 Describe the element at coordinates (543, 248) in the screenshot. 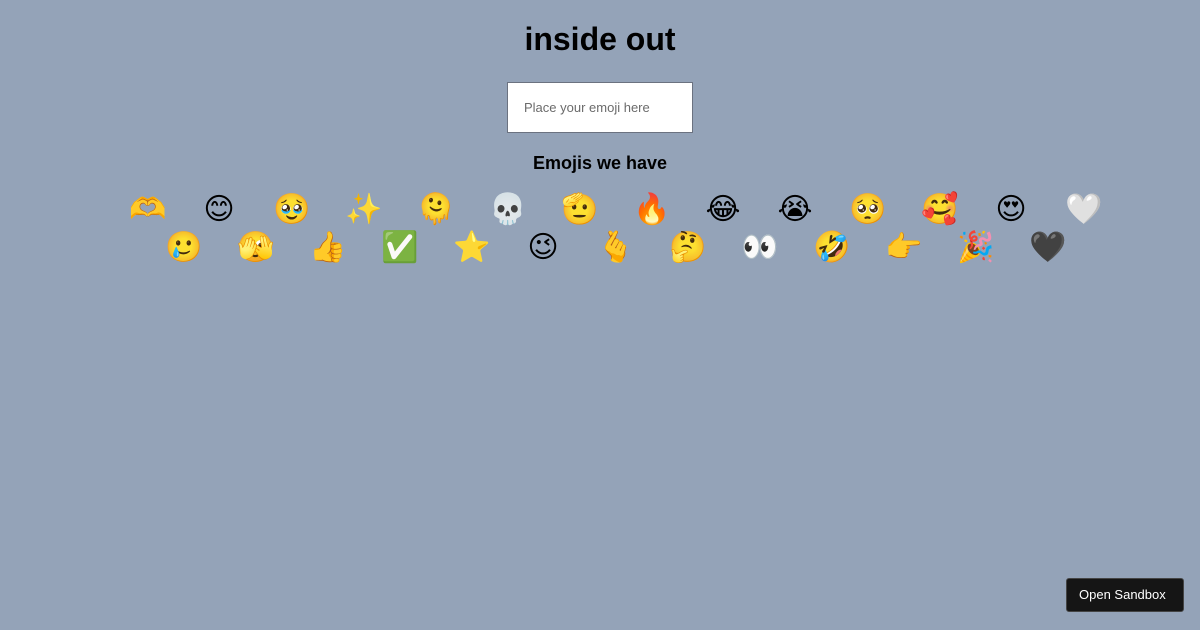

I see `emoji-item: 😉` at that location.